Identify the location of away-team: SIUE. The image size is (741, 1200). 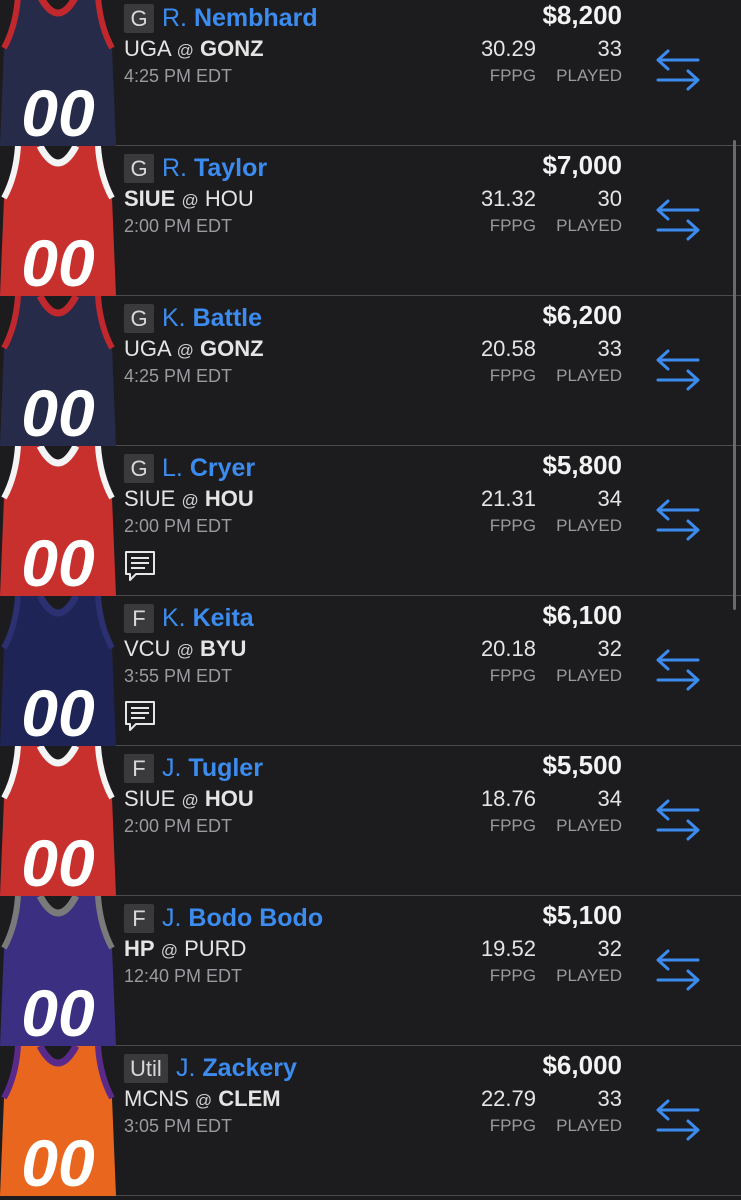
(150, 798).